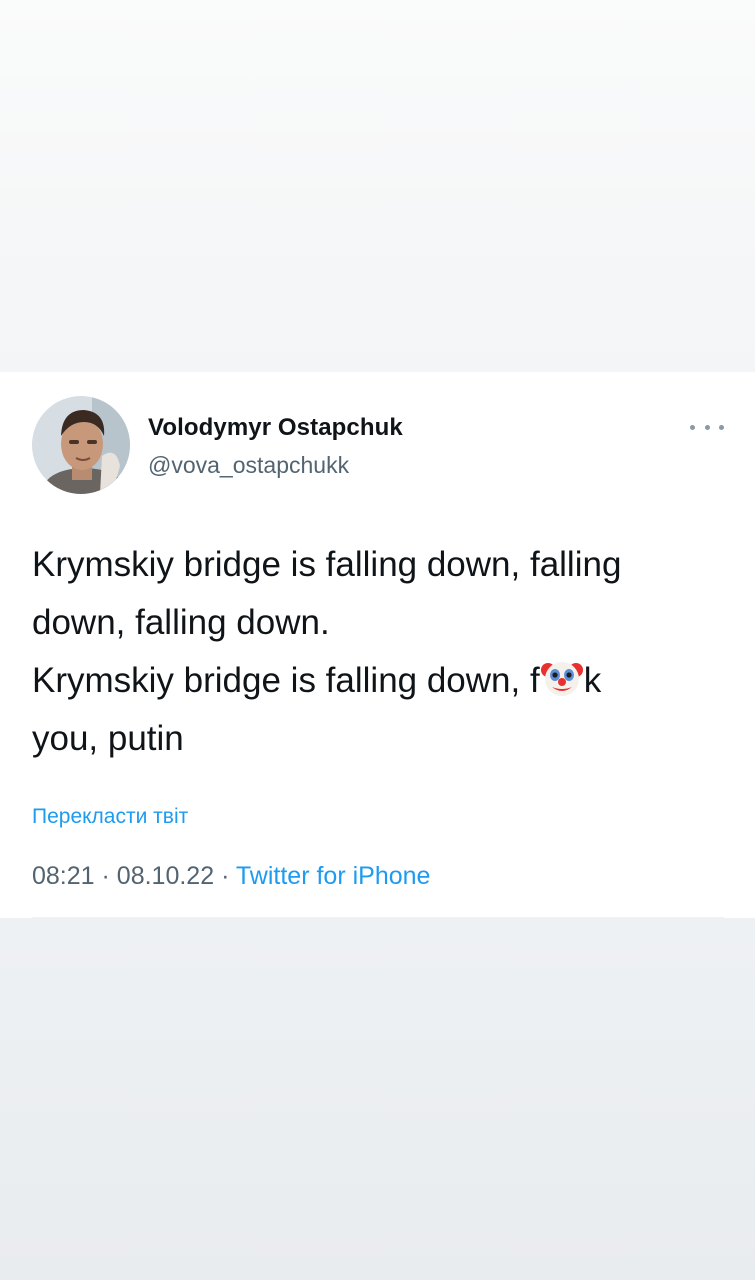 The width and height of the screenshot is (755, 1280). Describe the element at coordinates (110, 817) in the screenshot. I see `translate-tweet-link: Перекласти твіт` at that location.